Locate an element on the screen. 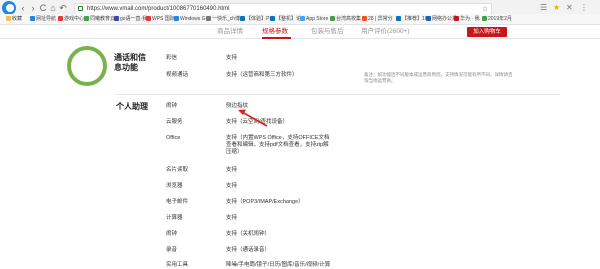 The height and width of the screenshot is (269, 600). section-divider is located at coordinates (337, 94).